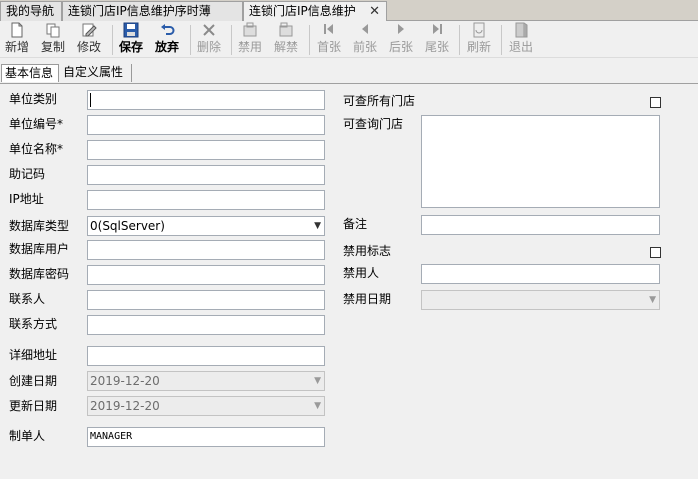  What do you see at coordinates (206, 325) in the screenshot?
I see `contact-info-field` at bounding box center [206, 325].